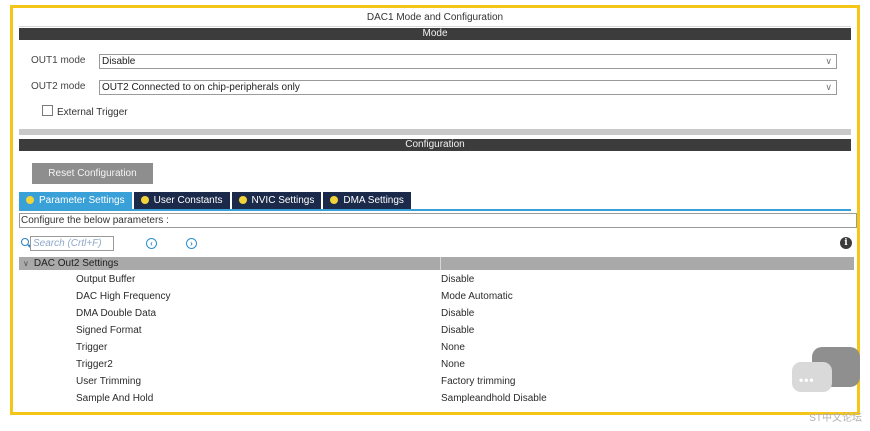 Image resolution: width=870 pixels, height=431 pixels. Describe the element at coordinates (436, 244) in the screenshot. I see `search-bar: Search (Crtl+F) ‹ › i` at that location.